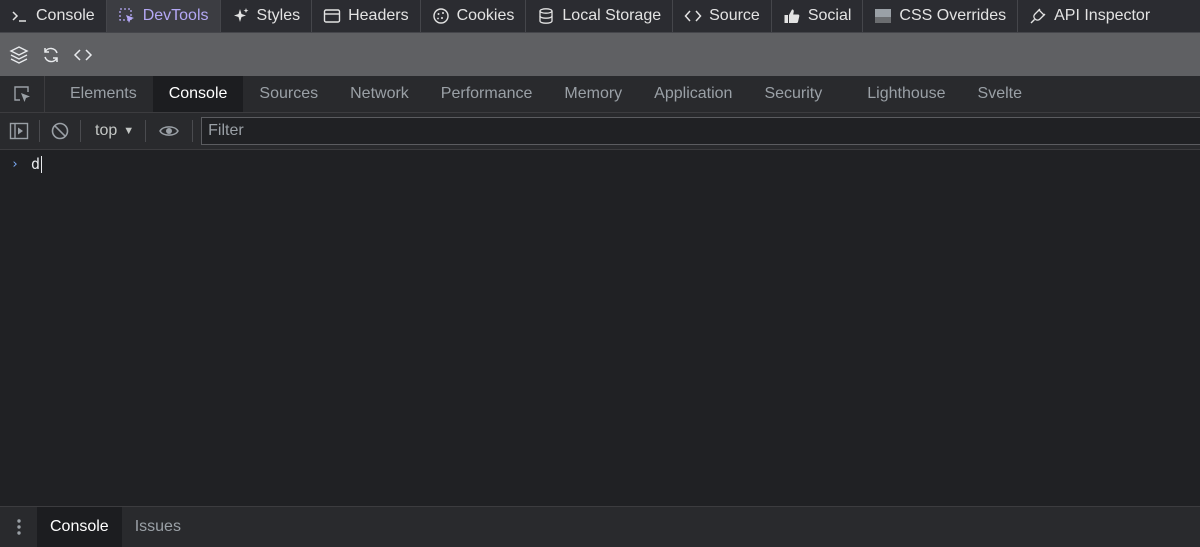  What do you see at coordinates (953, 15) in the screenshot?
I see `ext-tab-label: CSS Overrides` at bounding box center [953, 15].